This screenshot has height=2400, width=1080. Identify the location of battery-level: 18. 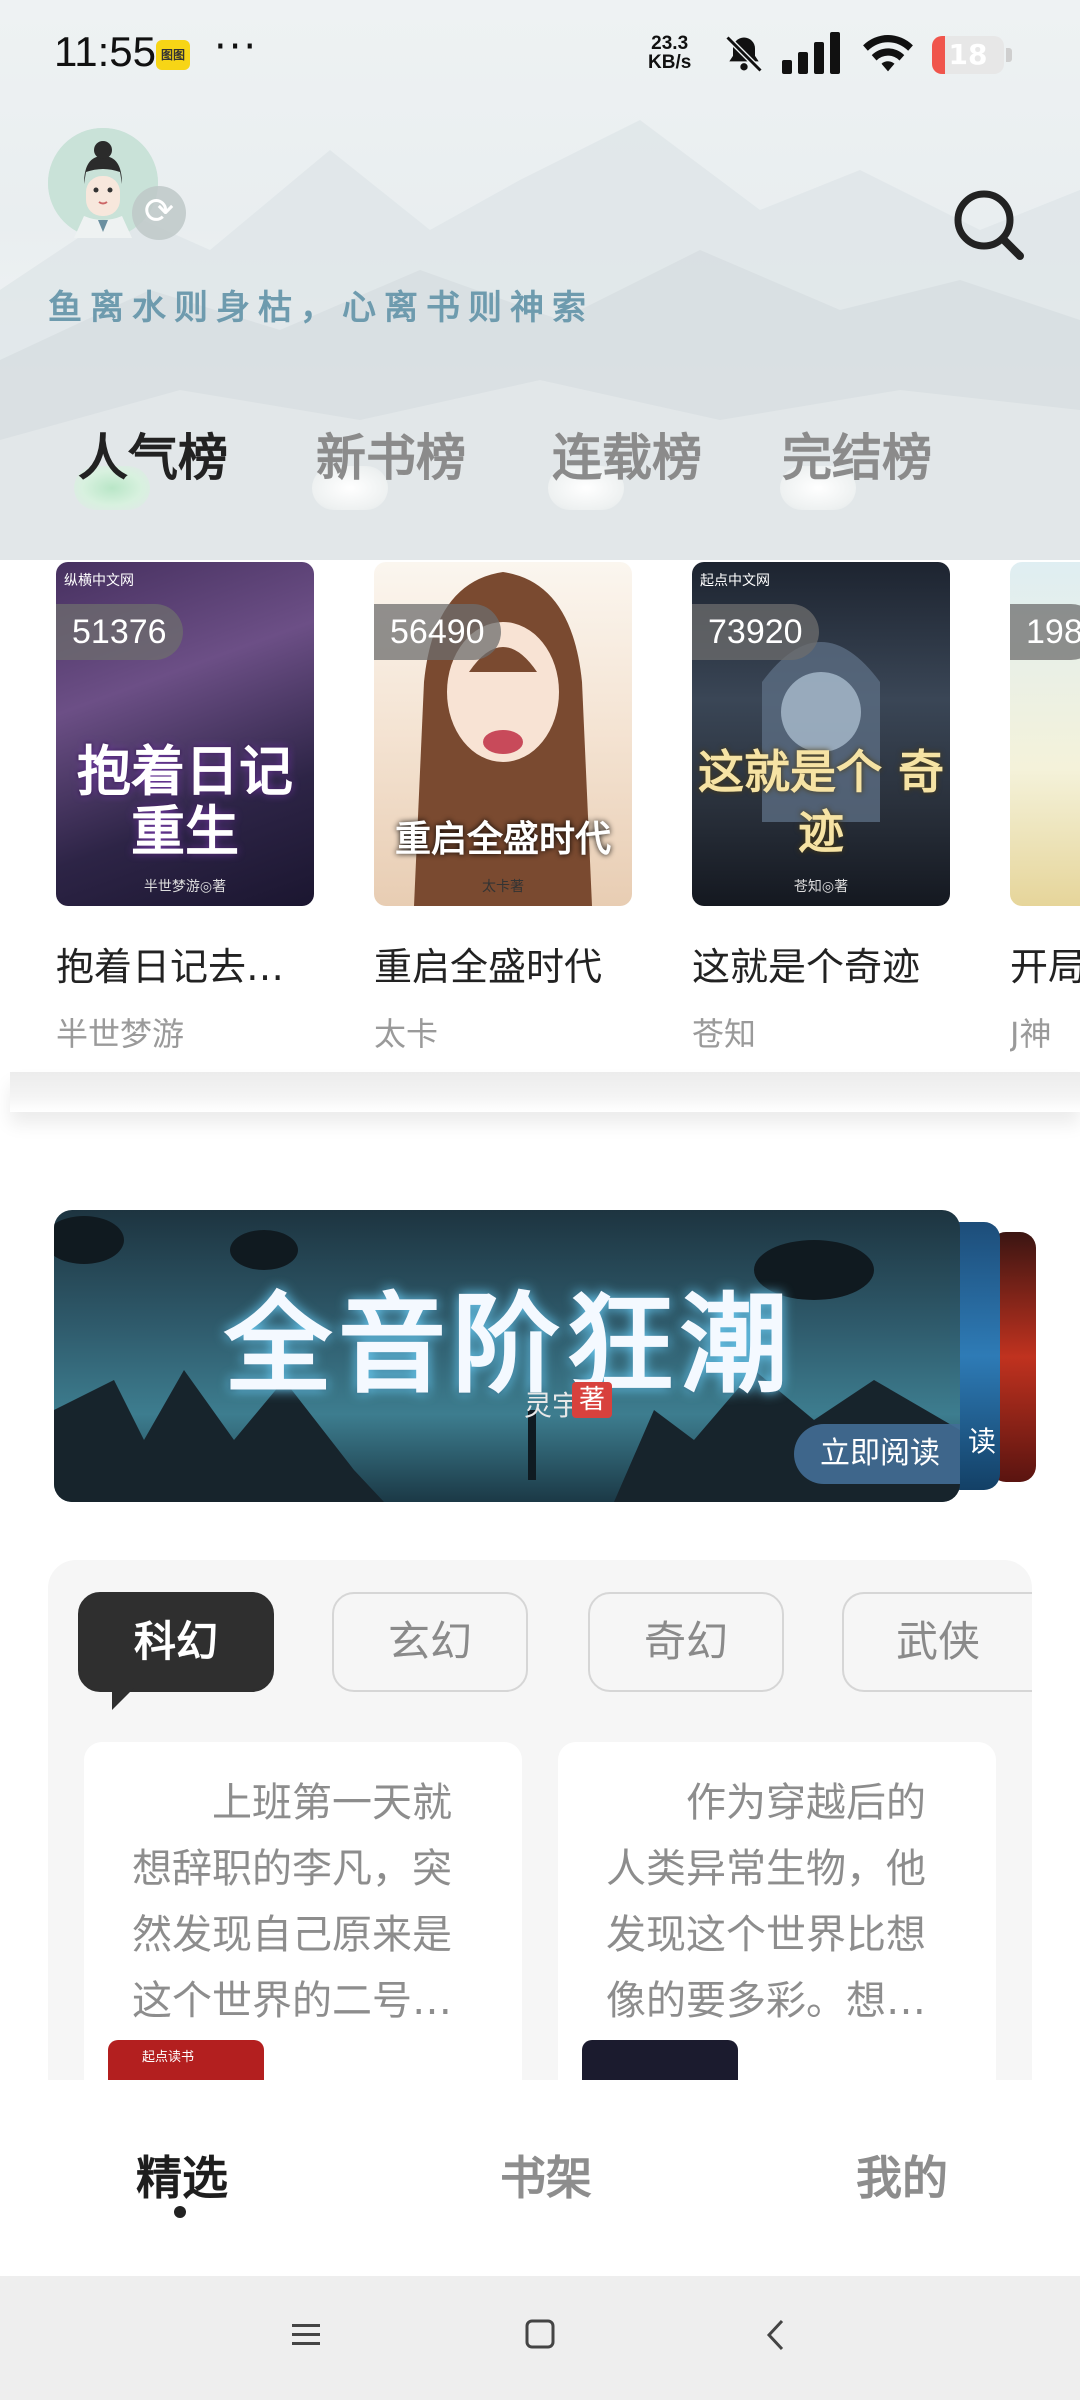
(968, 54).